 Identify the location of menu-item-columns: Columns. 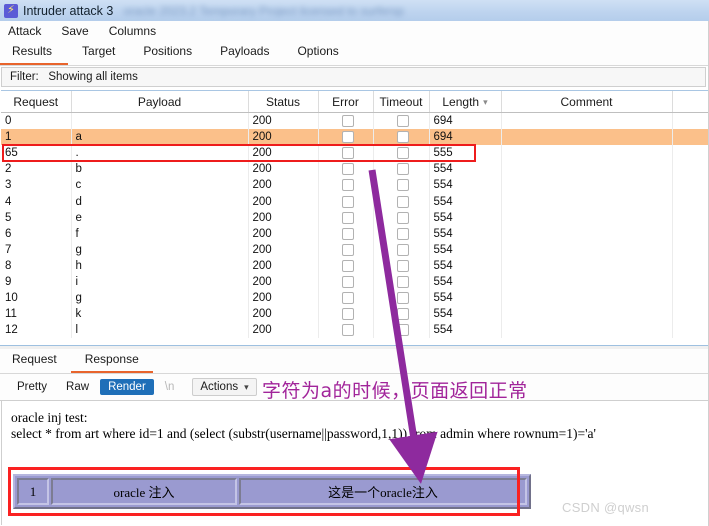
(132, 31).